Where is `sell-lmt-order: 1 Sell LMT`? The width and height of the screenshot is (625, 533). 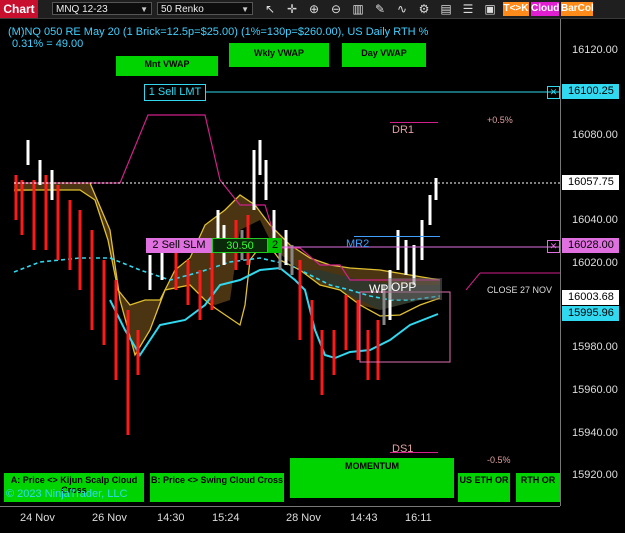 sell-lmt-order: 1 Sell LMT is located at coordinates (175, 92).